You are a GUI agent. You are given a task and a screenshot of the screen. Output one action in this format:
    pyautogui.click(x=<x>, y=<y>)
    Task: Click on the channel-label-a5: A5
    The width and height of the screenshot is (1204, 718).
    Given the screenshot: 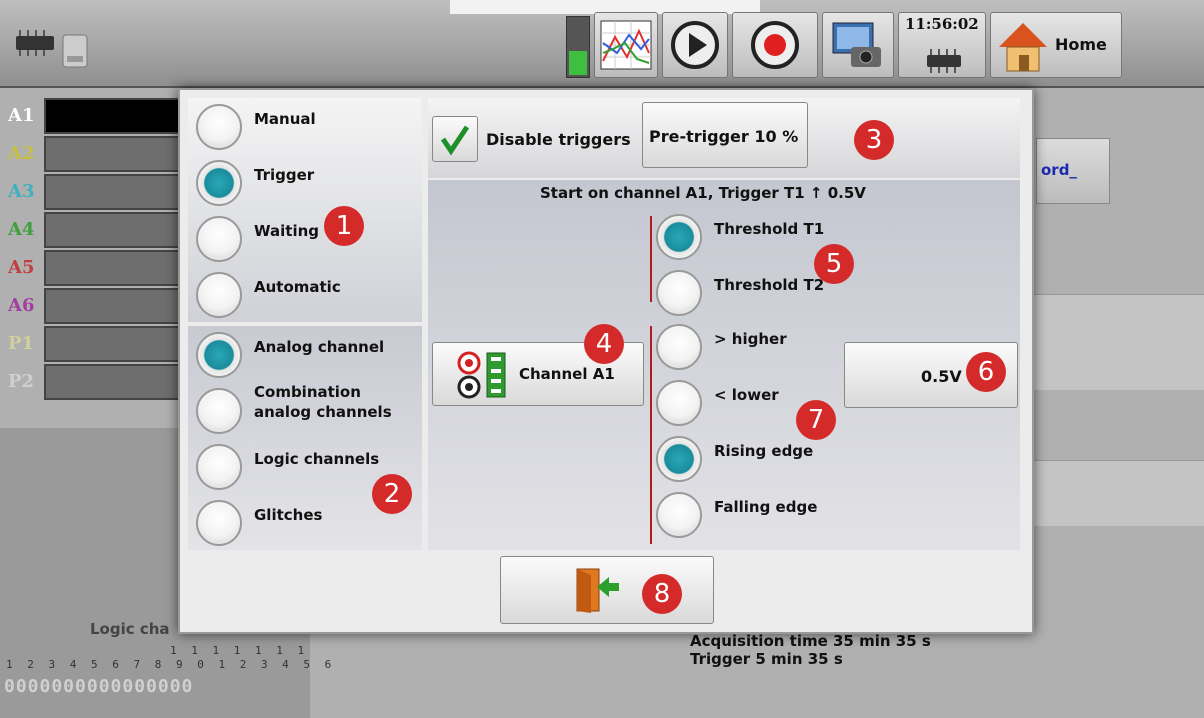 What is the action you would take?
    pyautogui.click(x=21, y=267)
    